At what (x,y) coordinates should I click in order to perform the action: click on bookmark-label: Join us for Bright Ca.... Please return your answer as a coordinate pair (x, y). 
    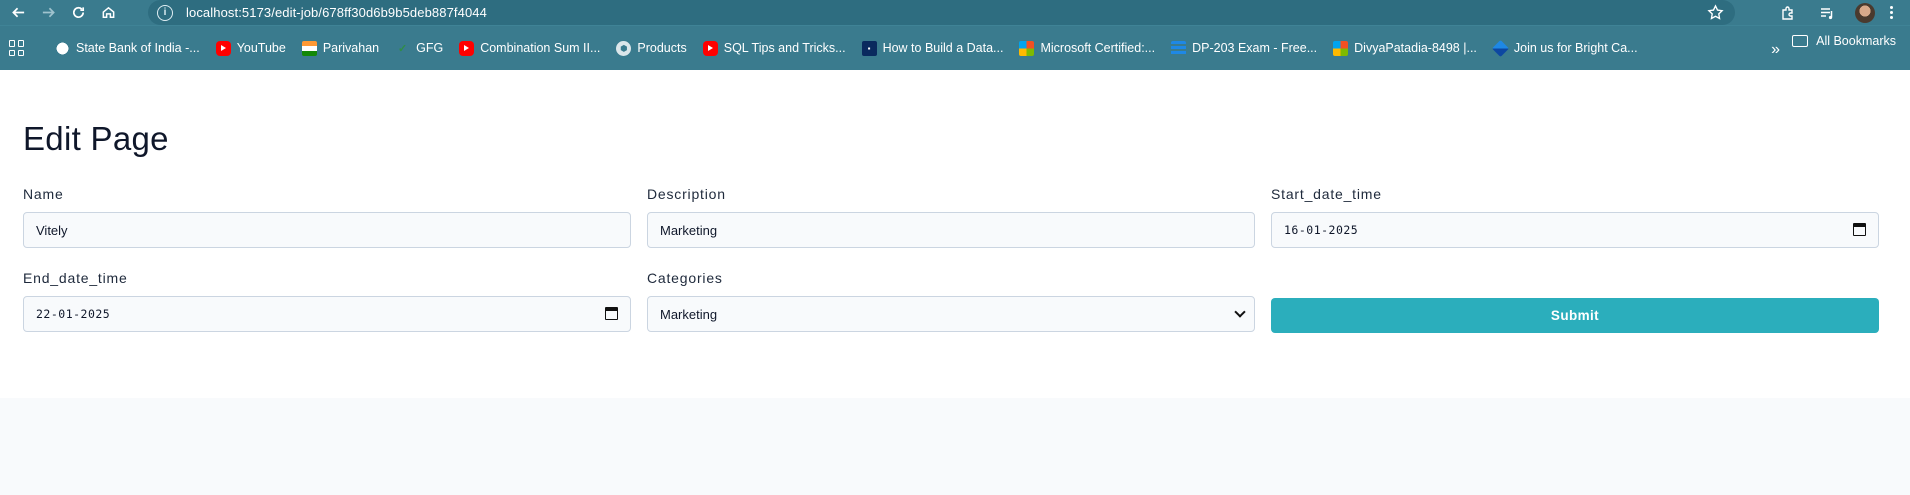
    Looking at the image, I should click on (1575, 48).